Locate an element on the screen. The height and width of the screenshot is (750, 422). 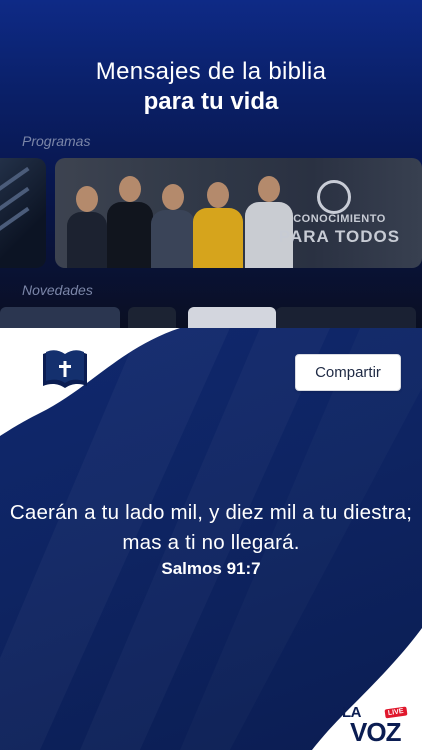
headline-line1: Mensajes de la biblia is located at coordinates (211, 71).